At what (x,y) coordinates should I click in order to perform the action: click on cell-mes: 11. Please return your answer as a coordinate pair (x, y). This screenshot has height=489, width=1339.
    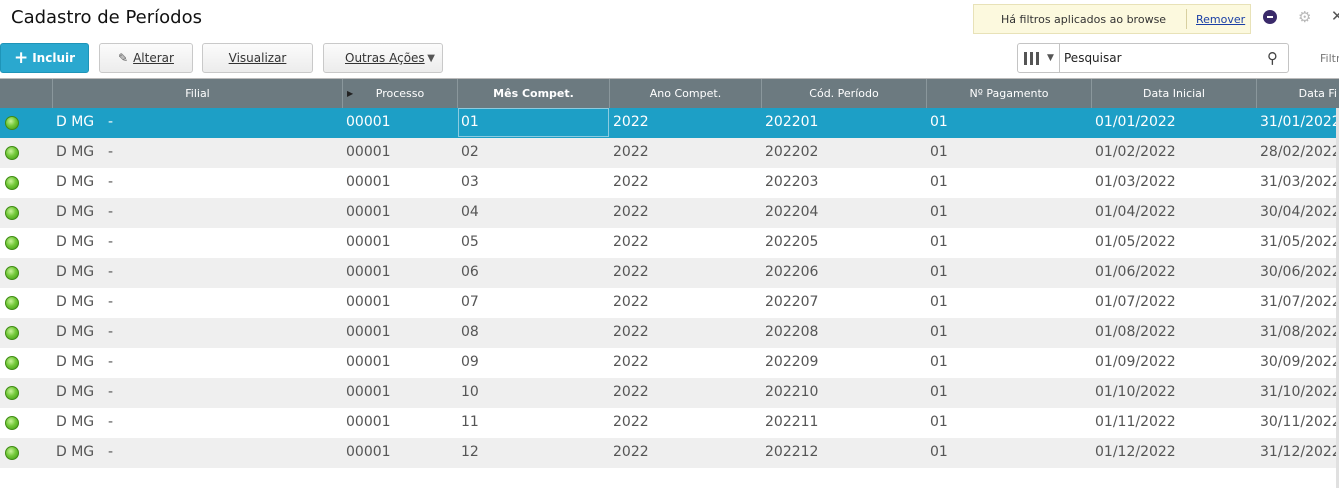
    Looking at the image, I should click on (470, 422).